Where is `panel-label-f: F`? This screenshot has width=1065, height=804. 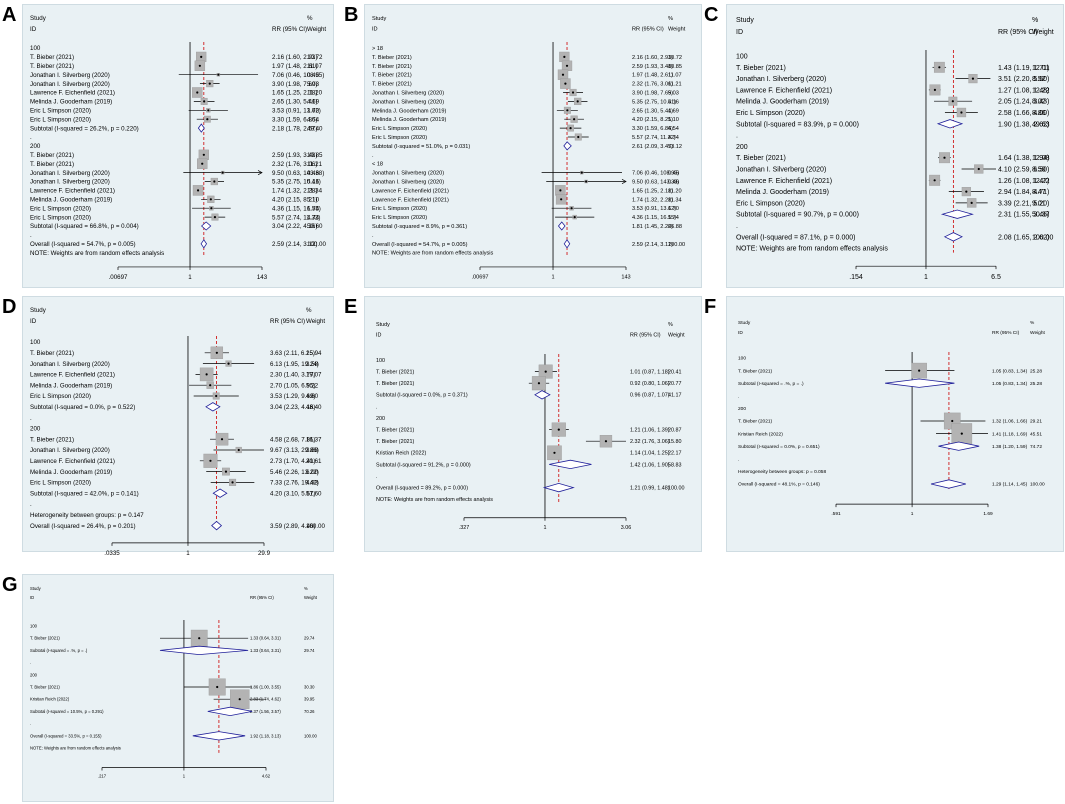
panel-label-f: F is located at coordinates (710, 307).